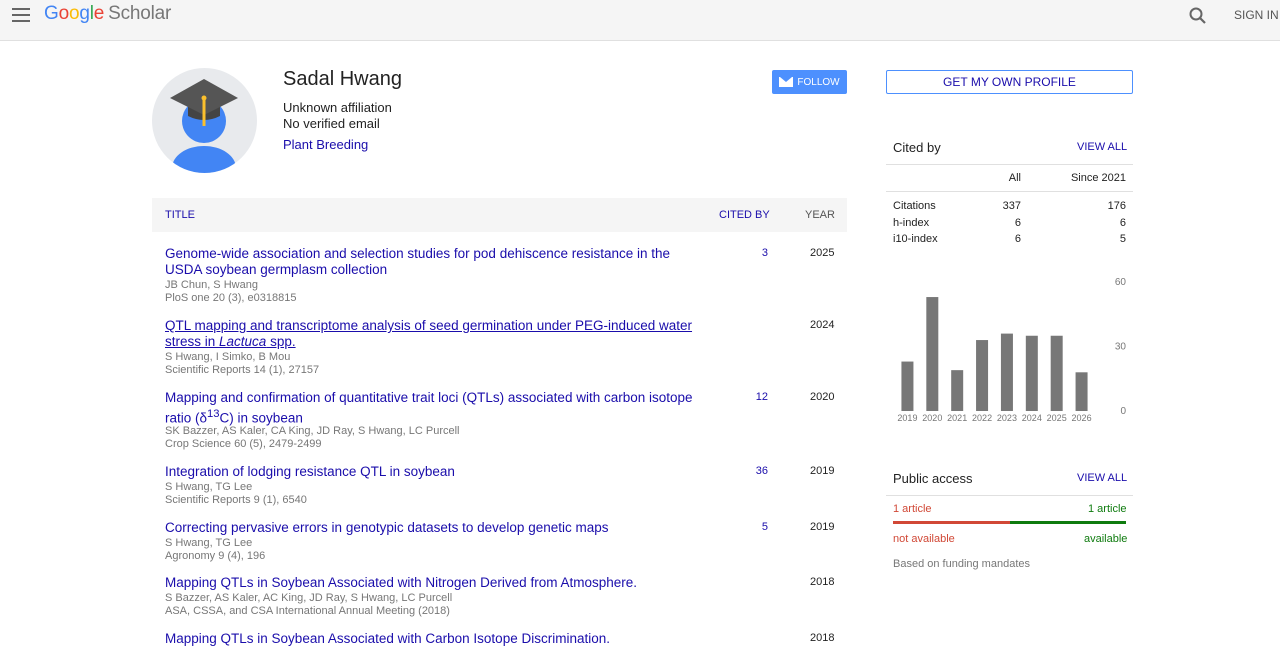  Describe the element at coordinates (822, 397) in the screenshot. I see `article-year: 2020` at that location.